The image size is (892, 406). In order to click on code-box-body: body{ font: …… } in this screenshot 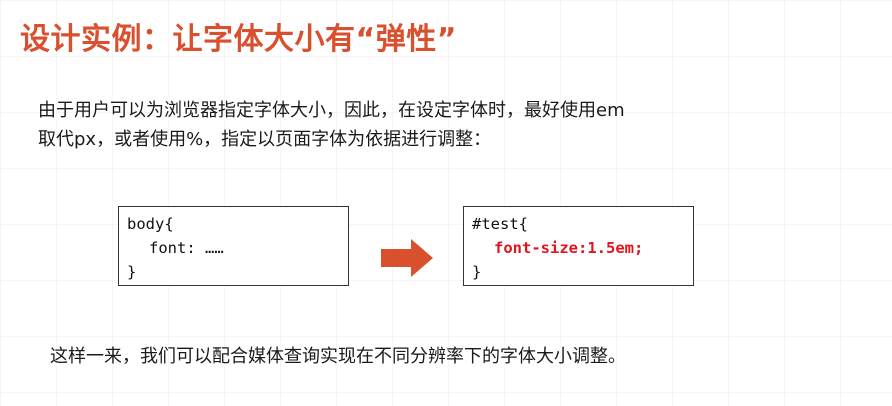, I will do `click(233, 246)`.